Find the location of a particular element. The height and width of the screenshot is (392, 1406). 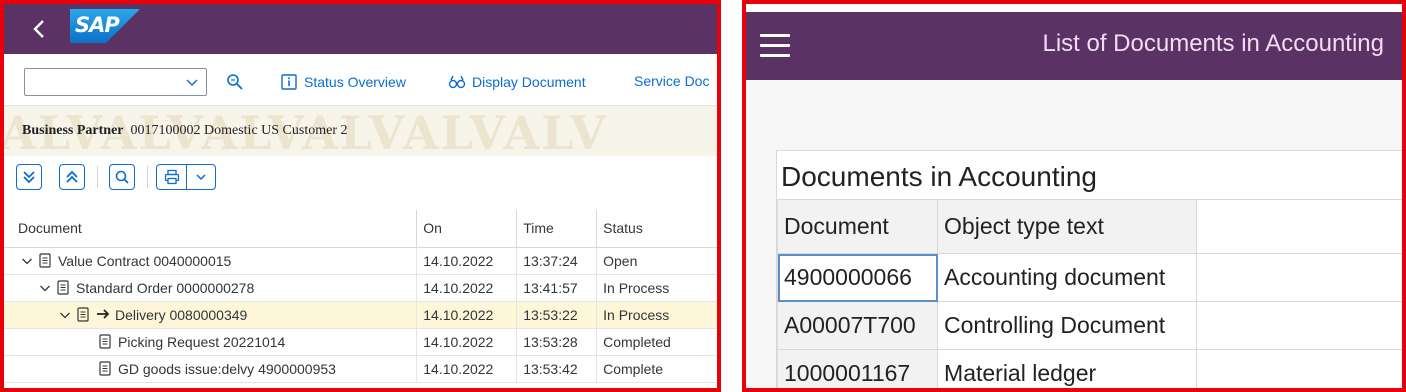

document-number-cell: 4900000066 is located at coordinates (857, 277).